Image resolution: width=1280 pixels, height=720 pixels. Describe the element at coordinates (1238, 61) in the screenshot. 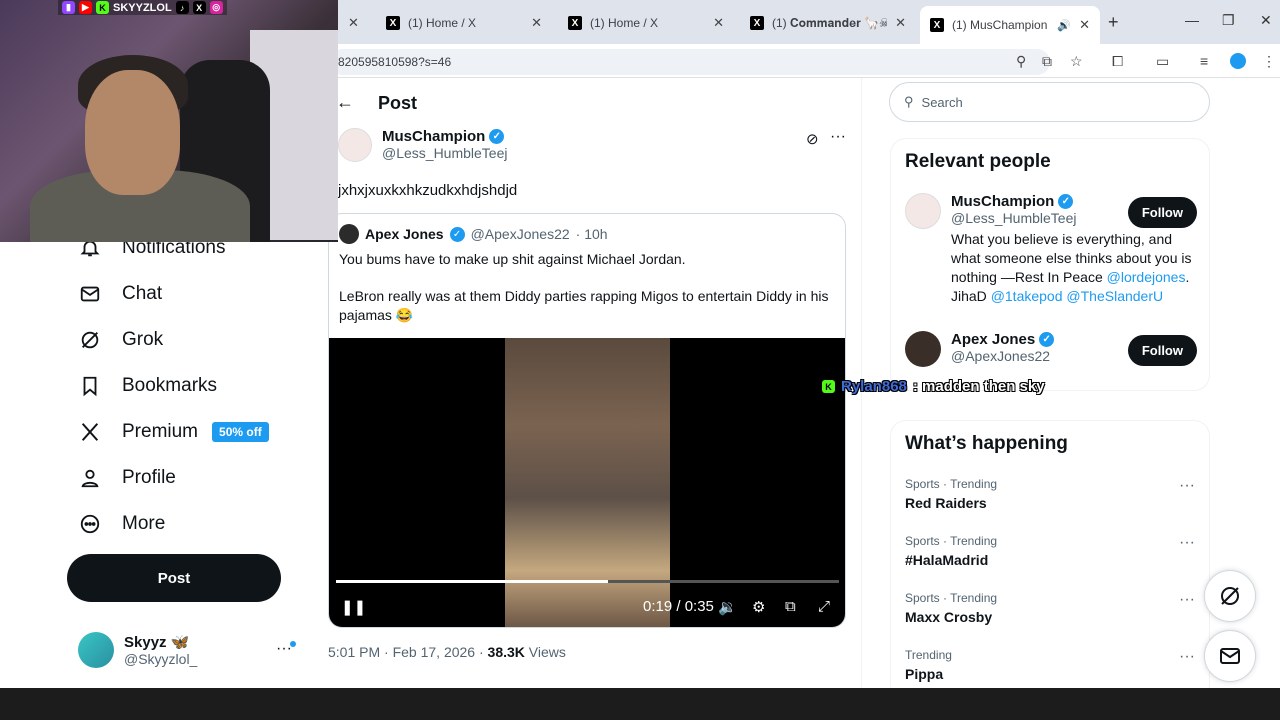

I see `profile-avatar-icon` at that location.